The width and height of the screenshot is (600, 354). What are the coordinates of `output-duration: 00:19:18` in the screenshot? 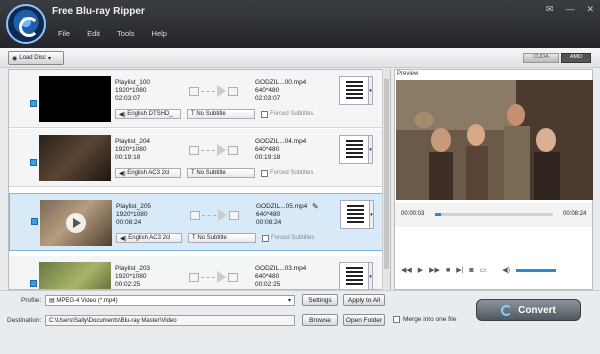 It's located at (268, 157).